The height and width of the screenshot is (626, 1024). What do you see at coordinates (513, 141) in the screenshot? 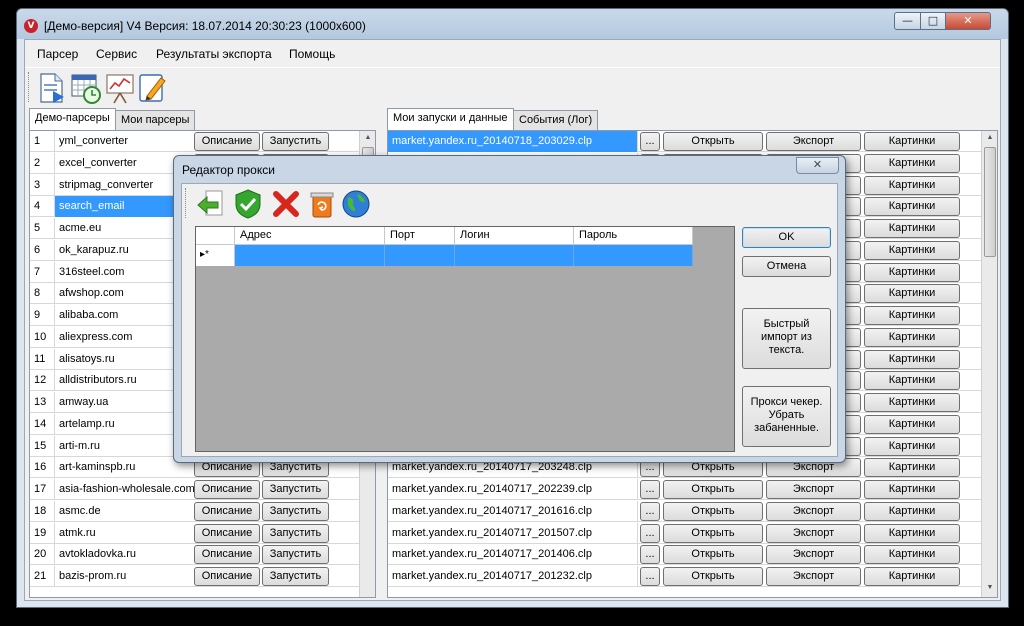
I see `run-file-name: market.yandex.ru_20140718_203029.clp` at bounding box center [513, 141].